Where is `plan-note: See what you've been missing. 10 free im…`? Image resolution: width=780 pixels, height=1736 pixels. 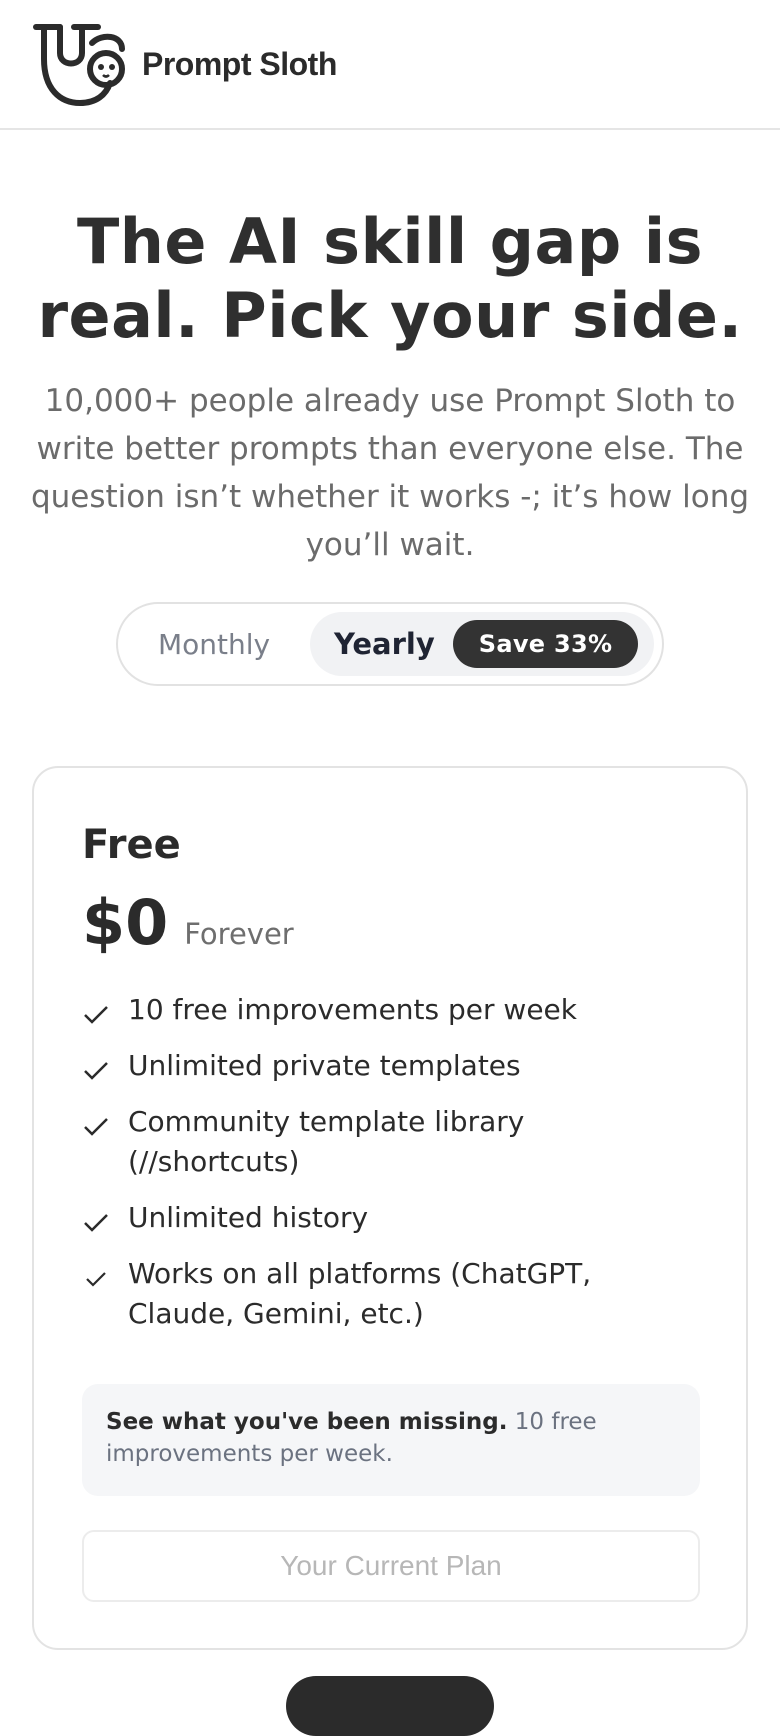
plan-note: See what you've been missing. 10 free im… is located at coordinates (391, 1440).